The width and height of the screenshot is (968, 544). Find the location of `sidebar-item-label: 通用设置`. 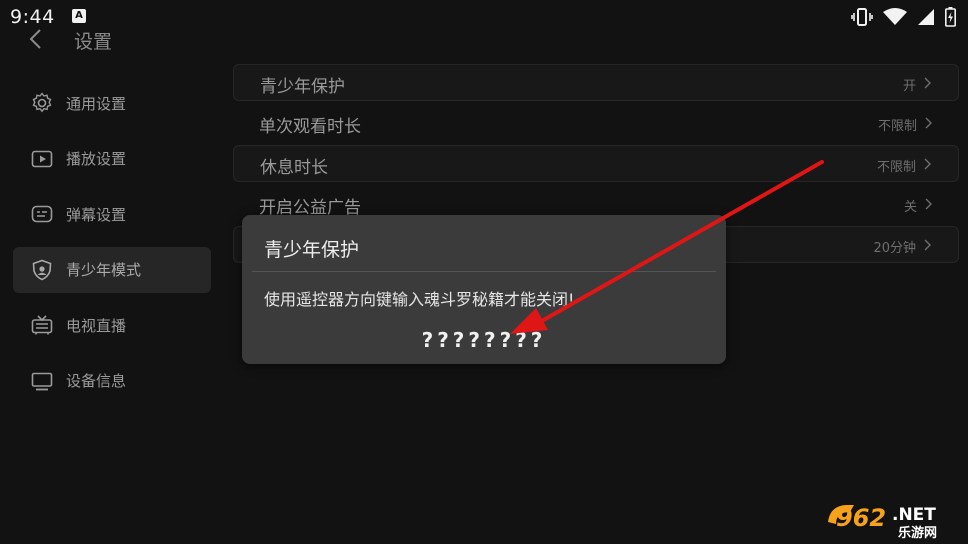

sidebar-item-label: 通用设置 is located at coordinates (96, 103).